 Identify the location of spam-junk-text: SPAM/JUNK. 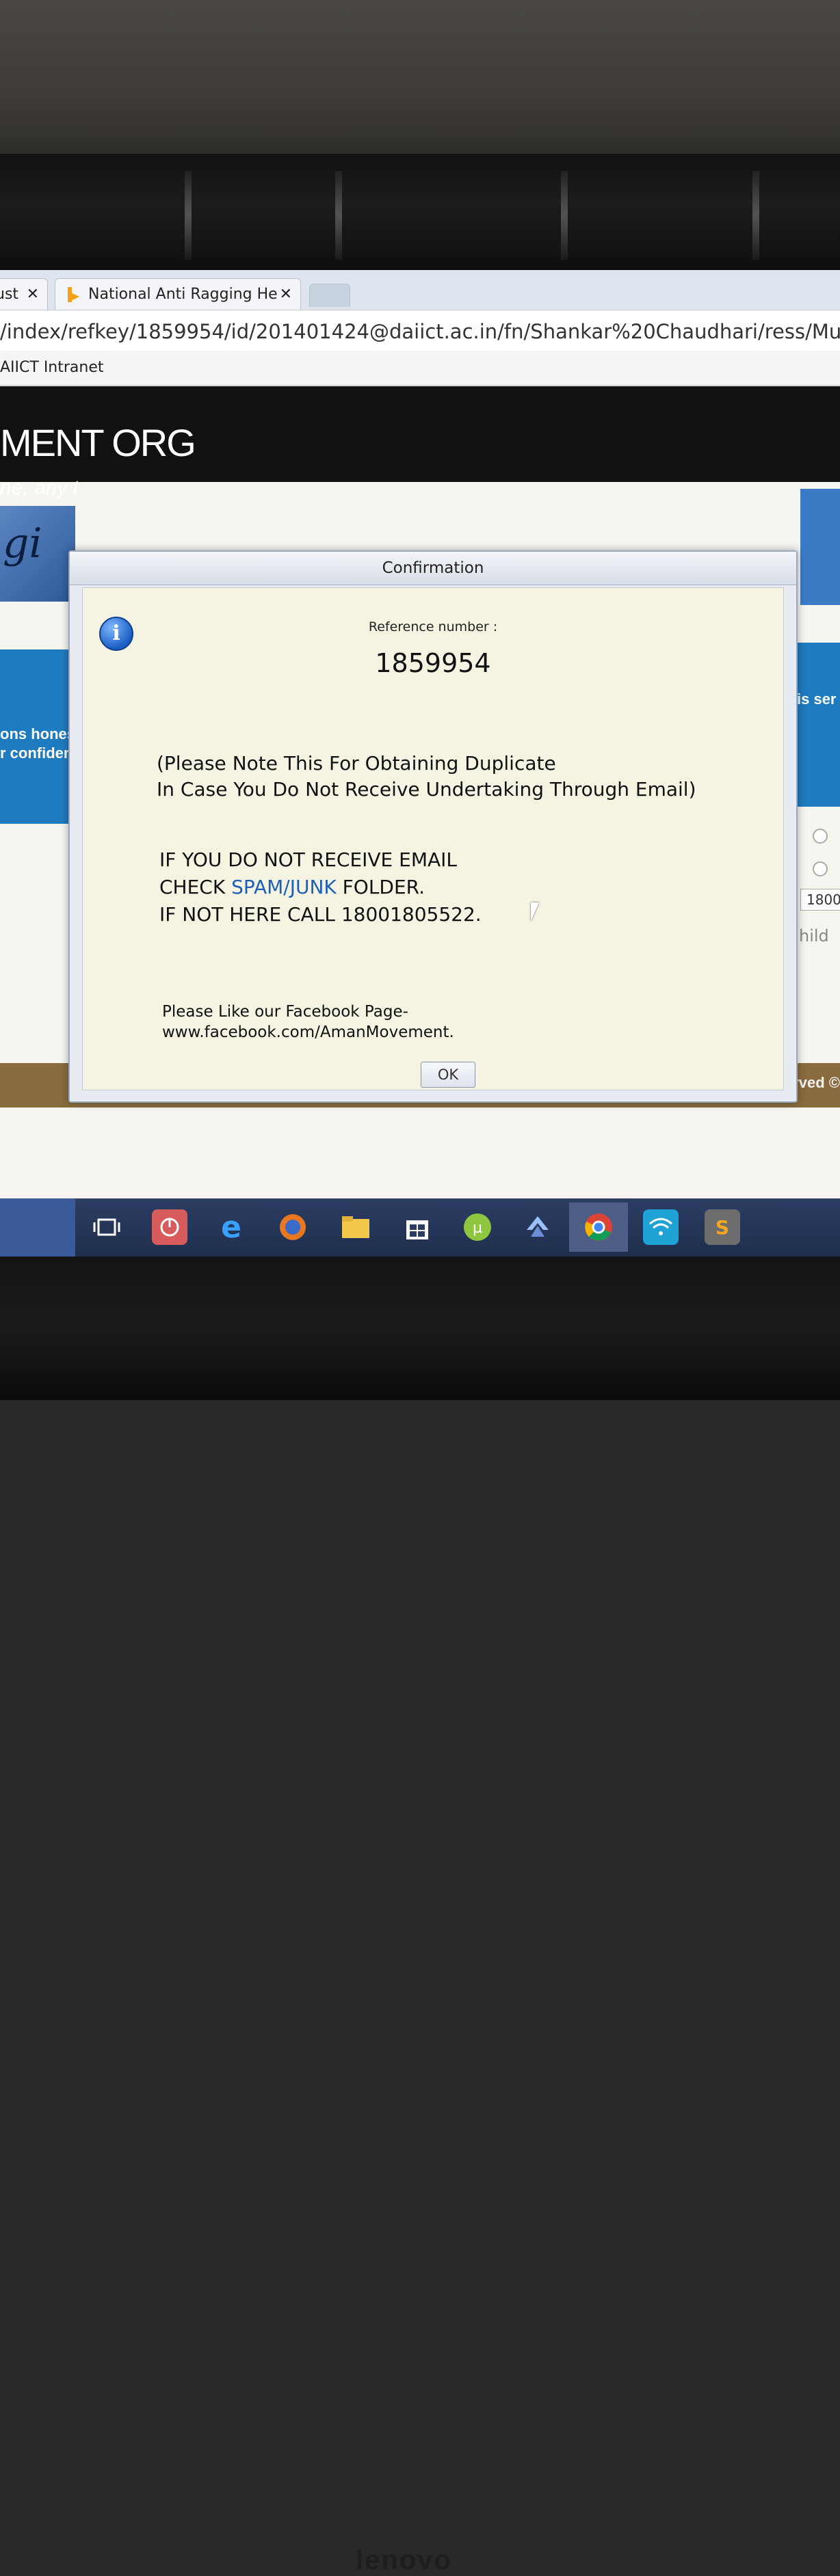
(284, 887).